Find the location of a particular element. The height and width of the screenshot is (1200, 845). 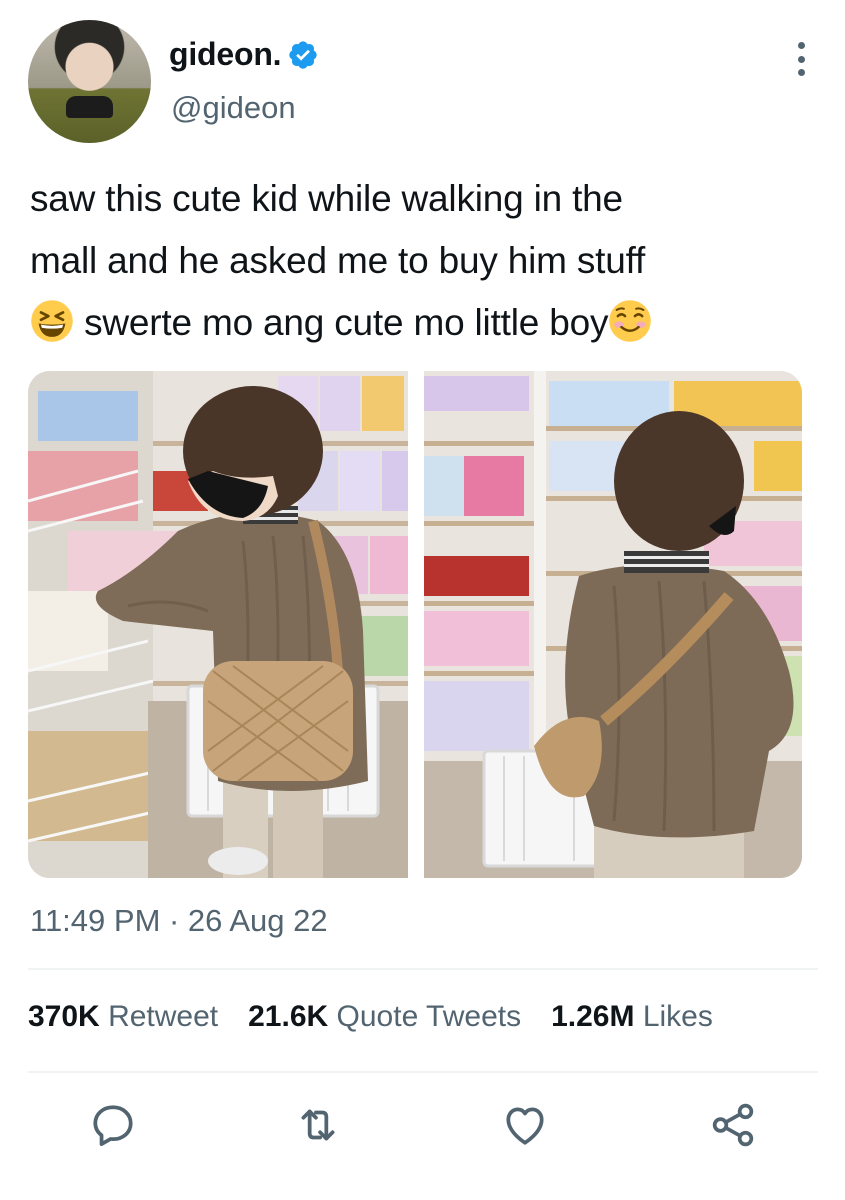

retweet-icon is located at coordinates (318, 1125).